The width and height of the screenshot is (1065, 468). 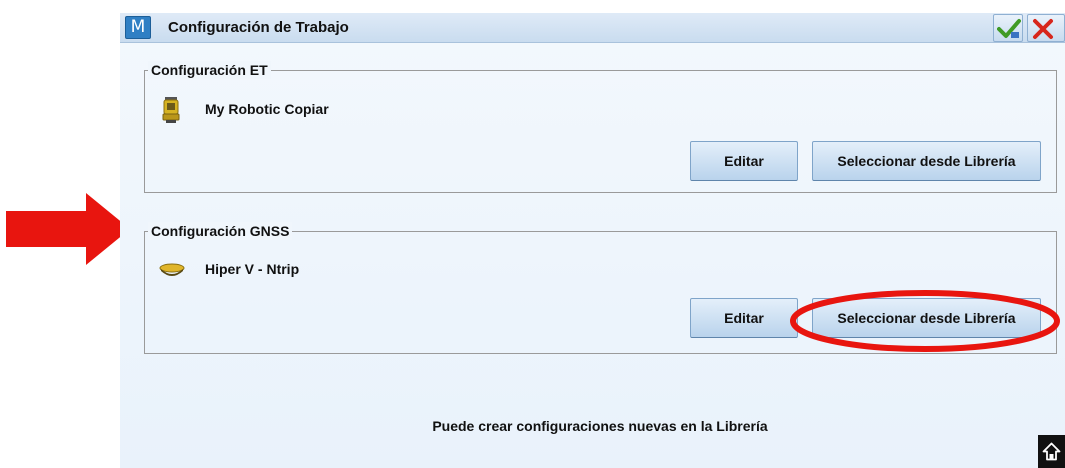 I want to click on gnss-device-name: Hiper V - Ntrip, so click(x=252, y=269).